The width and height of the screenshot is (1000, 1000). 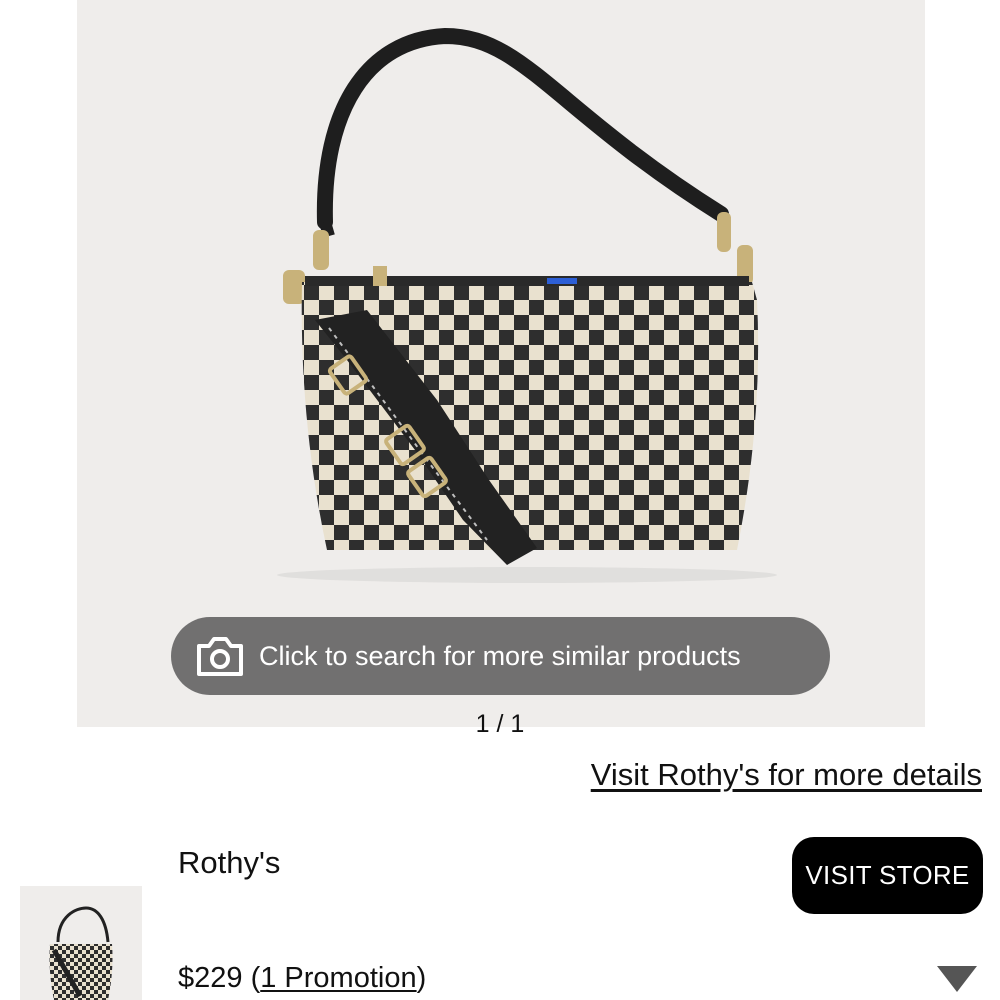 What do you see at coordinates (210, 978) in the screenshot?
I see `price: $229` at bounding box center [210, 978].